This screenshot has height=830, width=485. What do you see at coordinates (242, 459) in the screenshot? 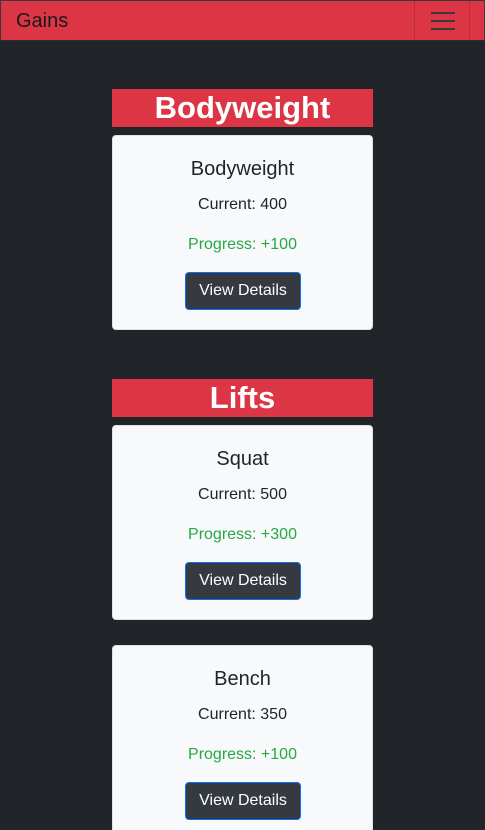
I see `card-title: Squat` at bounding box center [242, 459].